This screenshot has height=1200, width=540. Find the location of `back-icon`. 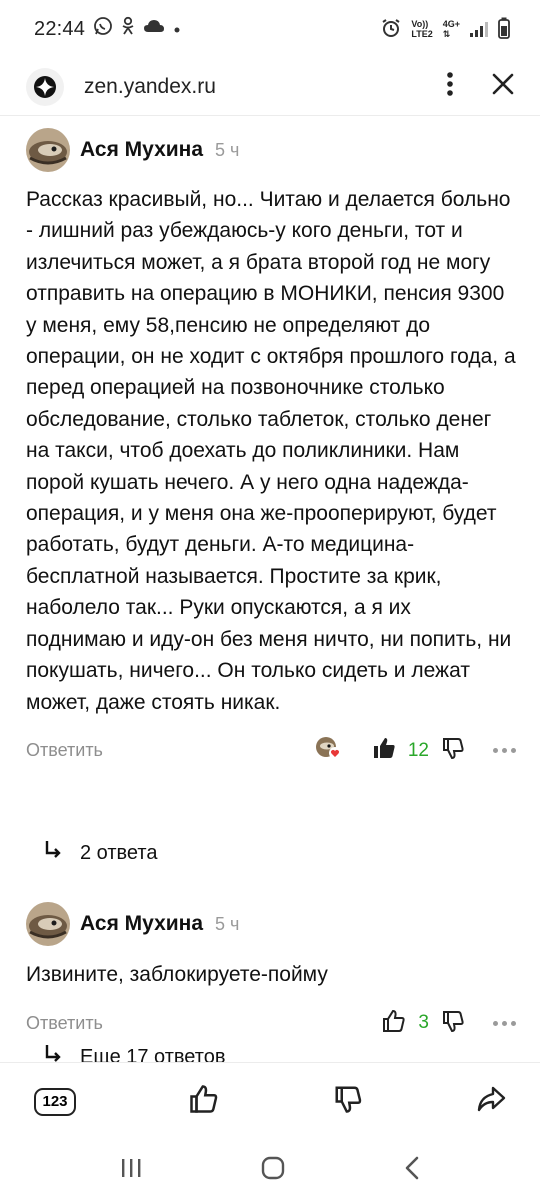

back-icon is located at coordinates (412, 1170).